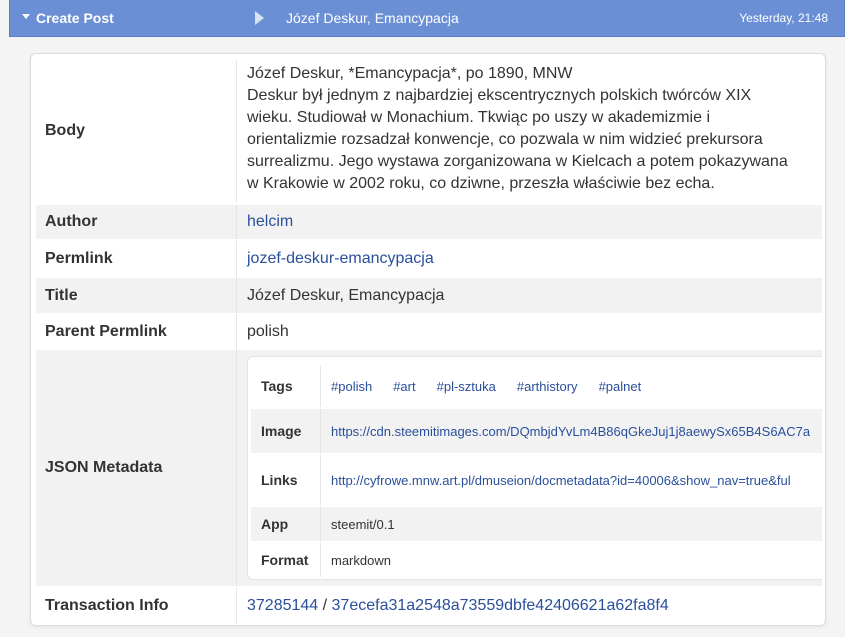  I want to click on play-icon, so click(259, 18).